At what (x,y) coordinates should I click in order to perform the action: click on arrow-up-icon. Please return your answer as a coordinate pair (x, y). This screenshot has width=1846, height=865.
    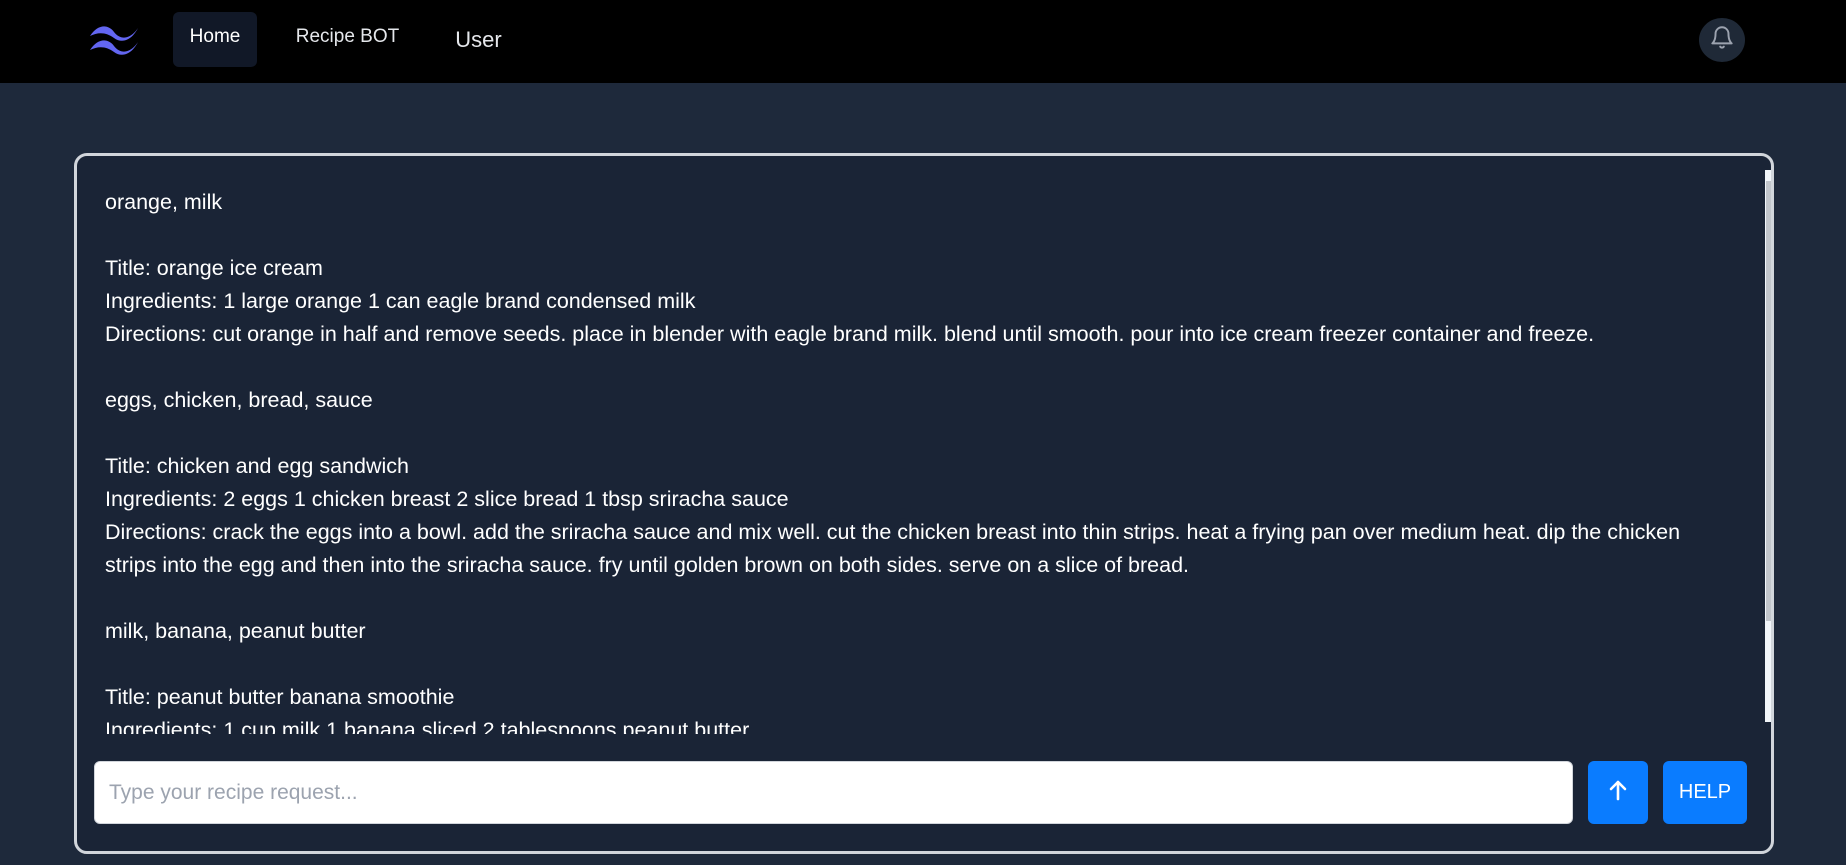
    Looking at the image, I should click on (1618, 792).